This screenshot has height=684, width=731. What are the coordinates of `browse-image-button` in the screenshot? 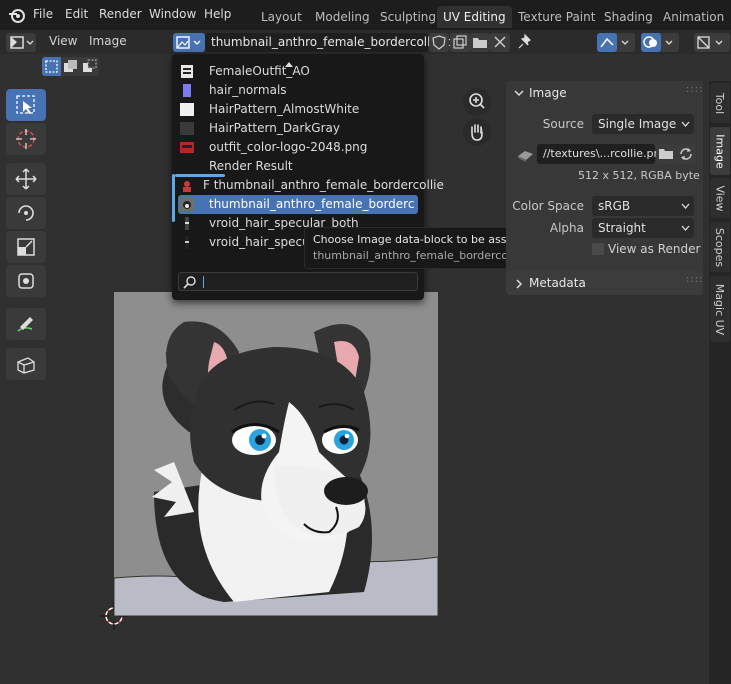 It's located at (189, 42).